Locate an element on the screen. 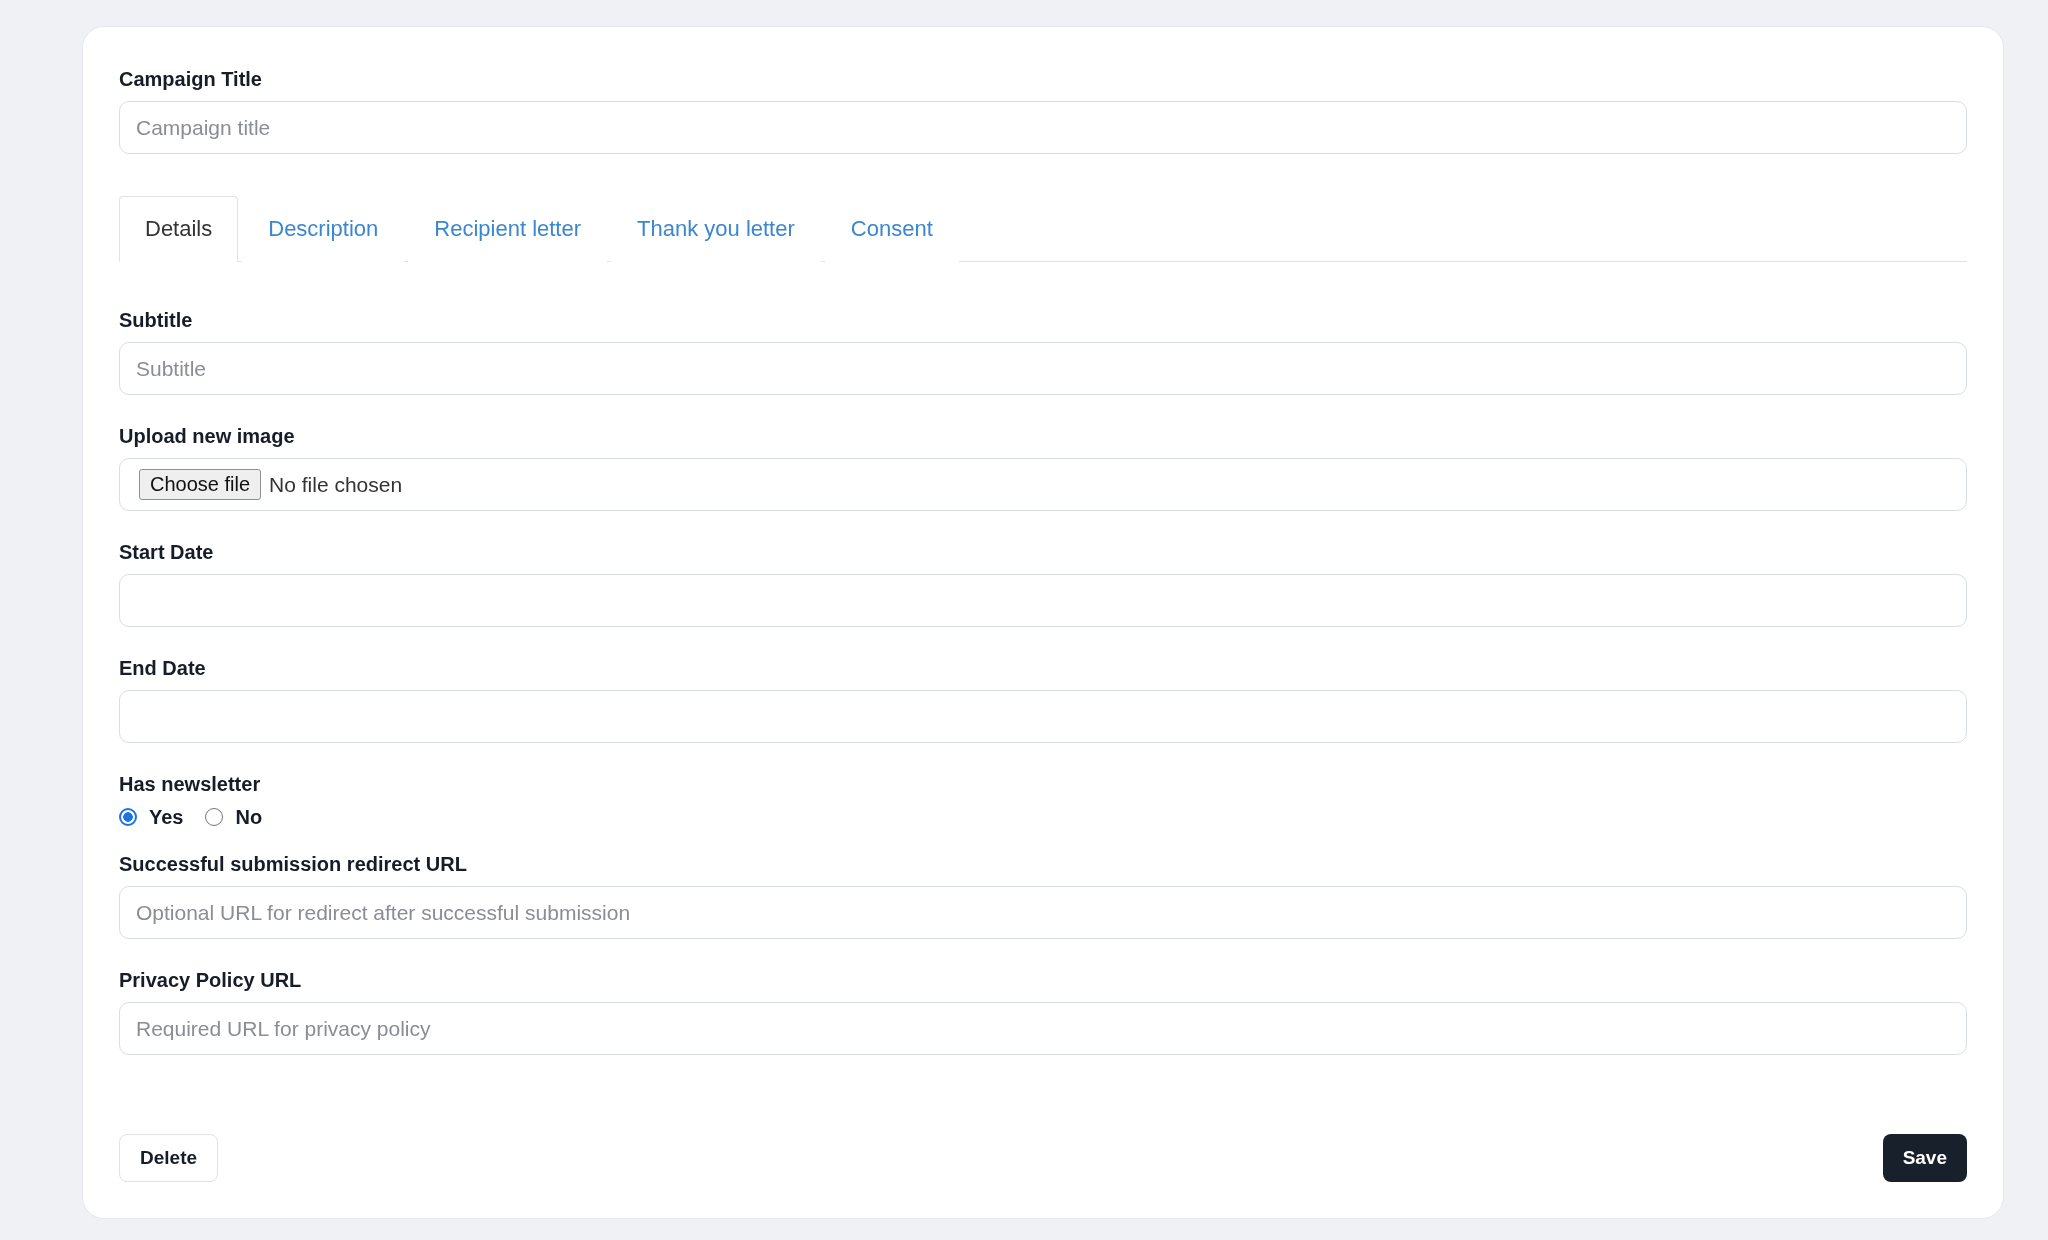 The width and height of the screenshot is (2048, 1240). delete-button: Delete is located at coordinates (169, 1158).